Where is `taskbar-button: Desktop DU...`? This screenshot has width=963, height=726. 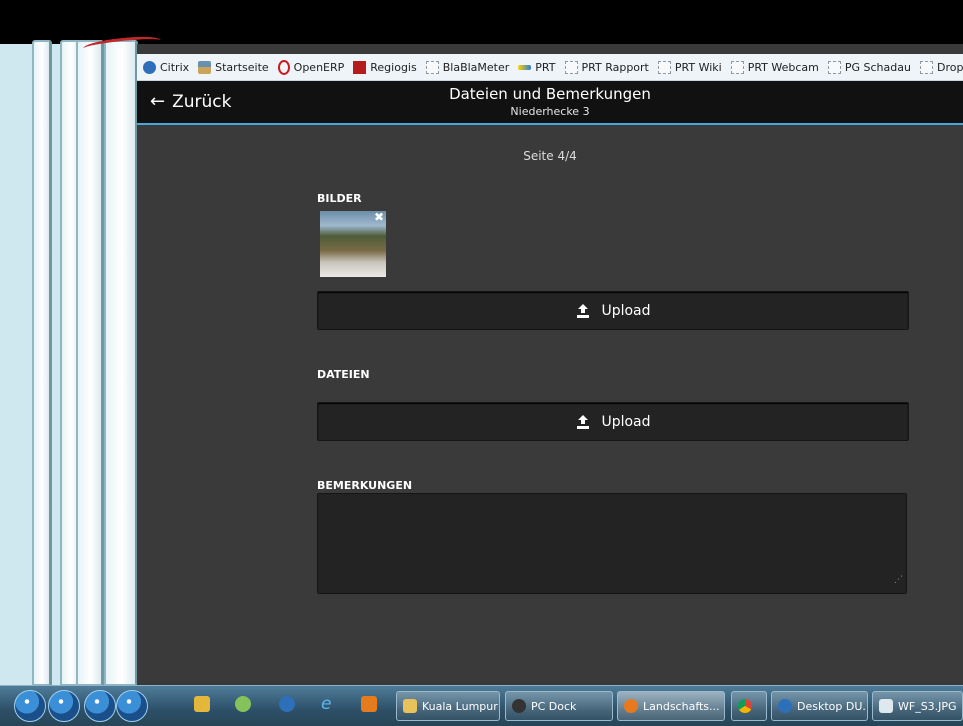
taskbar-button: Desktop DU... is located at coordinates (819, 706).